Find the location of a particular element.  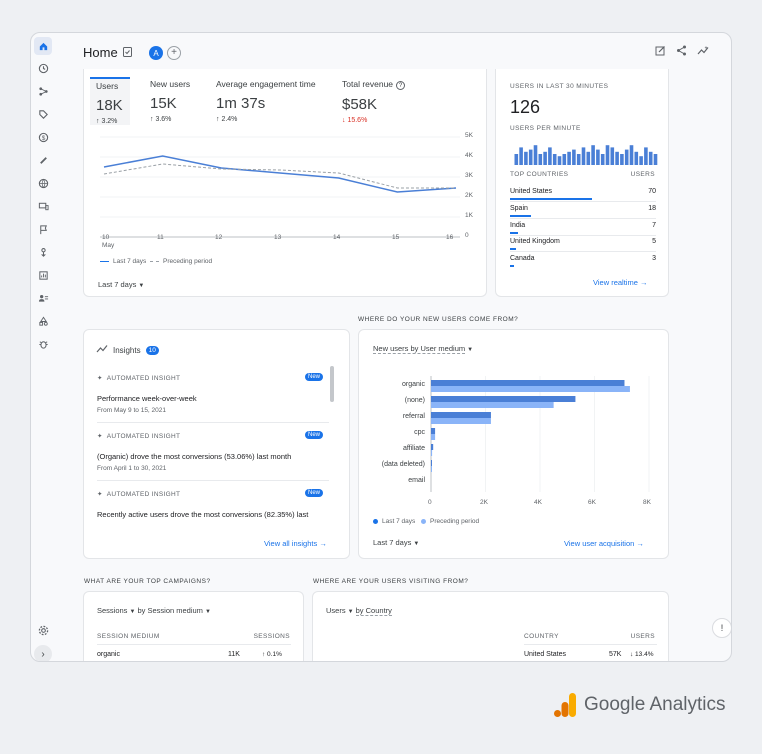

series-line-current is located at coordinates (280, 174).